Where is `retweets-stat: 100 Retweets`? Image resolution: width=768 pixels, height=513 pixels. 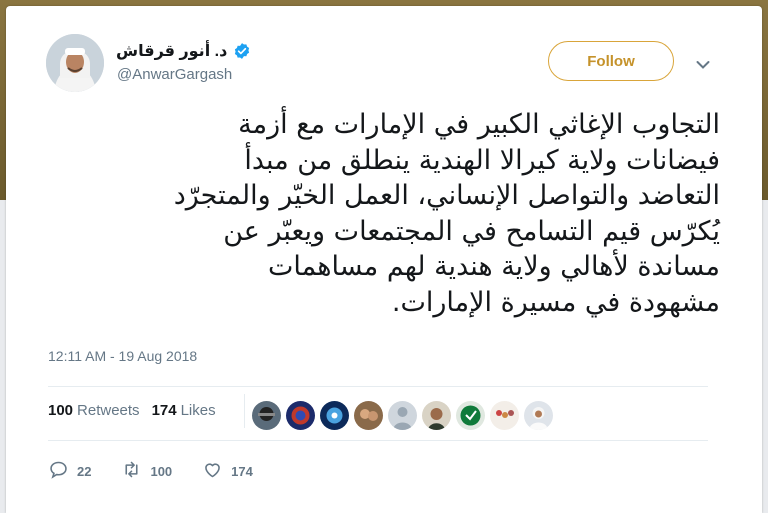
retweets-stat: 100 Retweets is located at coordinates (94, 410).